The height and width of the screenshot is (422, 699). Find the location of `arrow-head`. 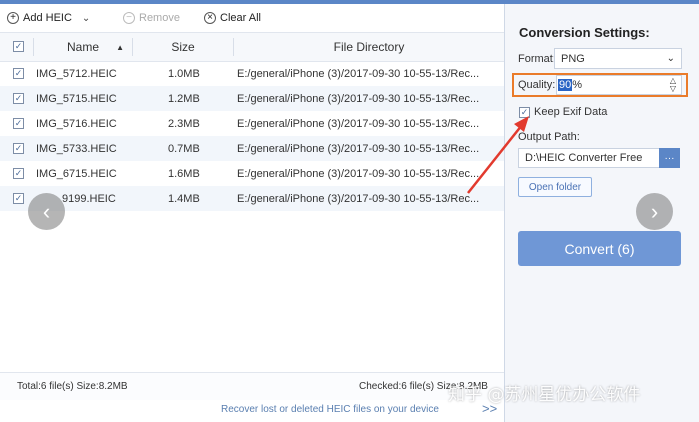

arrow-head is located at coordinates (521, 124).